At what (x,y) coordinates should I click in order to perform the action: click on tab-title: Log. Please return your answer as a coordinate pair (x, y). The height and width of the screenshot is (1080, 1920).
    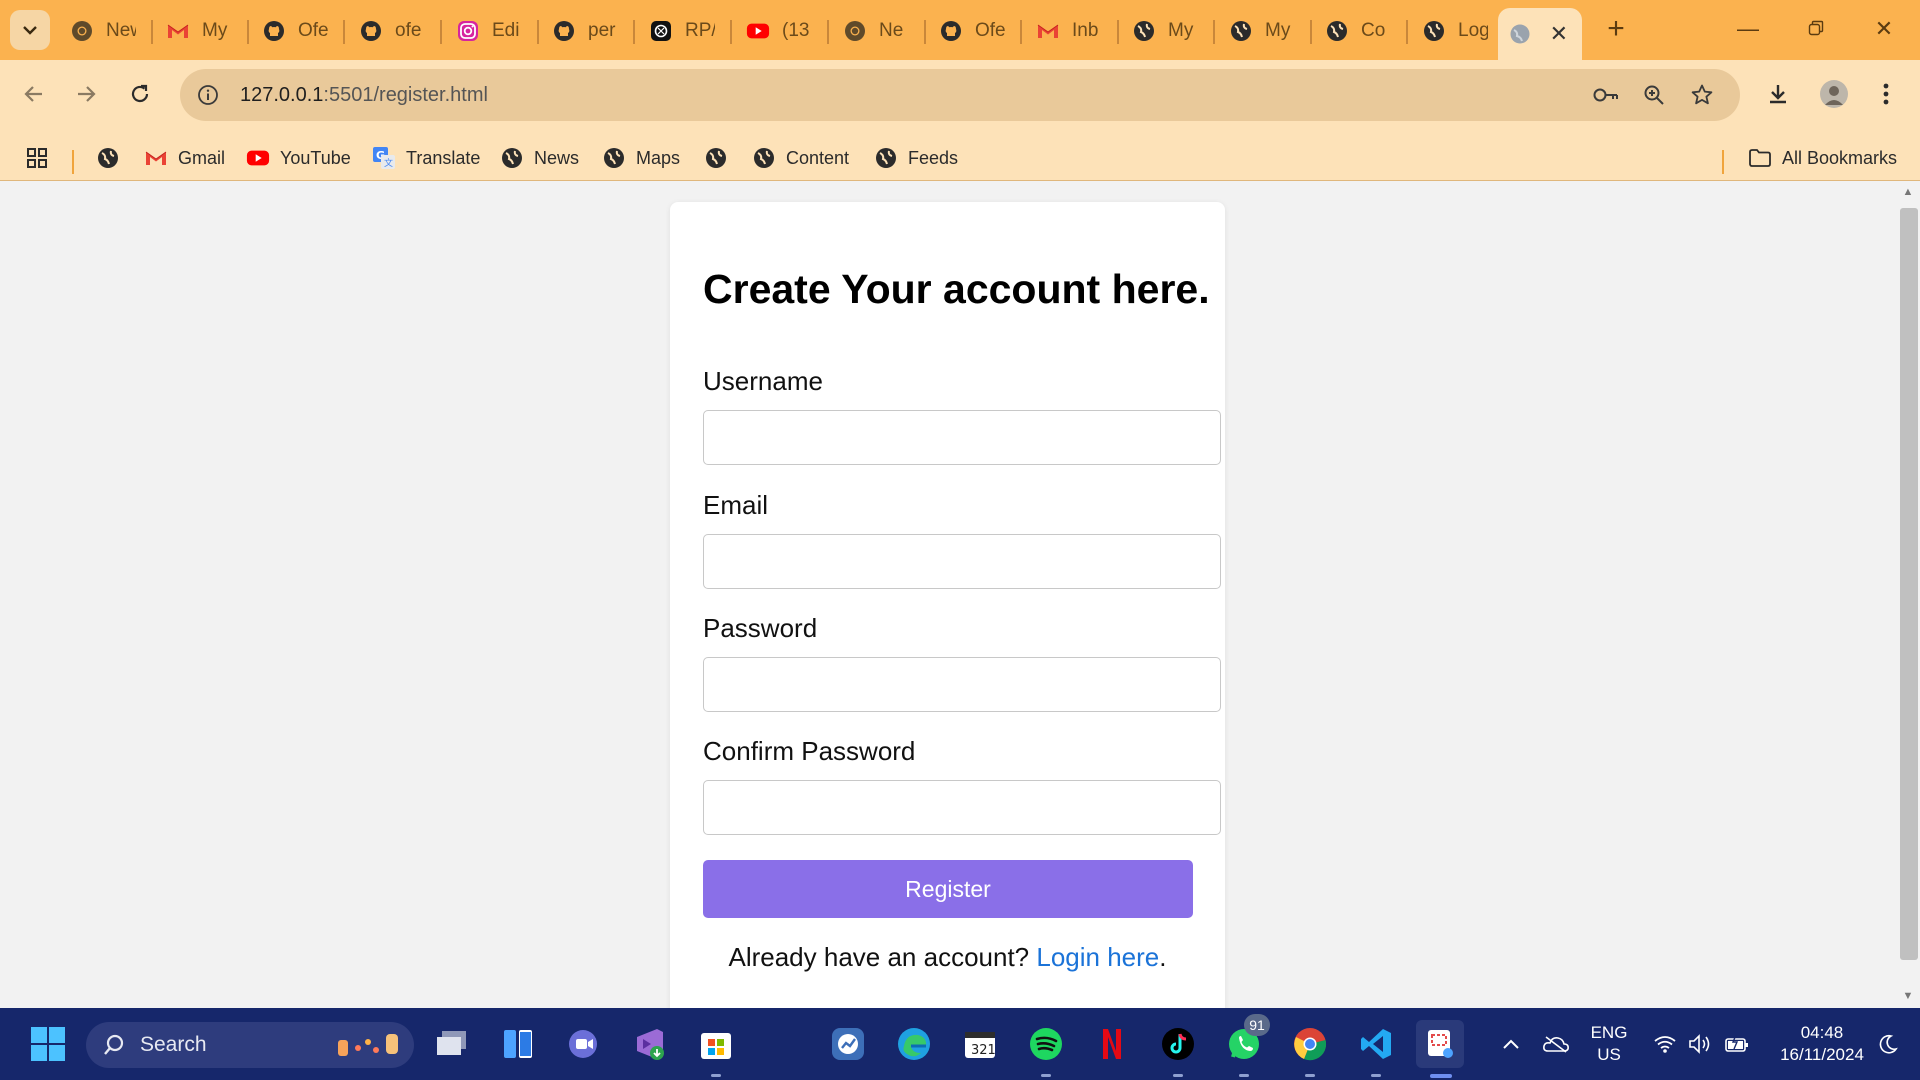
    Looking at the image, I should click on (1473, 30).